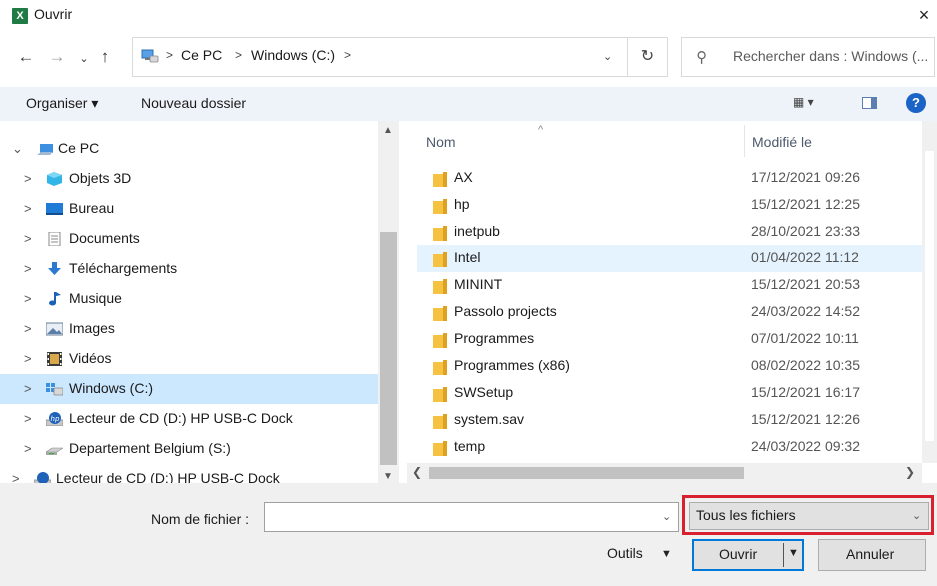 The width and height of the screenshot is (937, 586). Describe the element at coordinates (20, 16) in the screenshot. I see `excel-icon: X` at that location.